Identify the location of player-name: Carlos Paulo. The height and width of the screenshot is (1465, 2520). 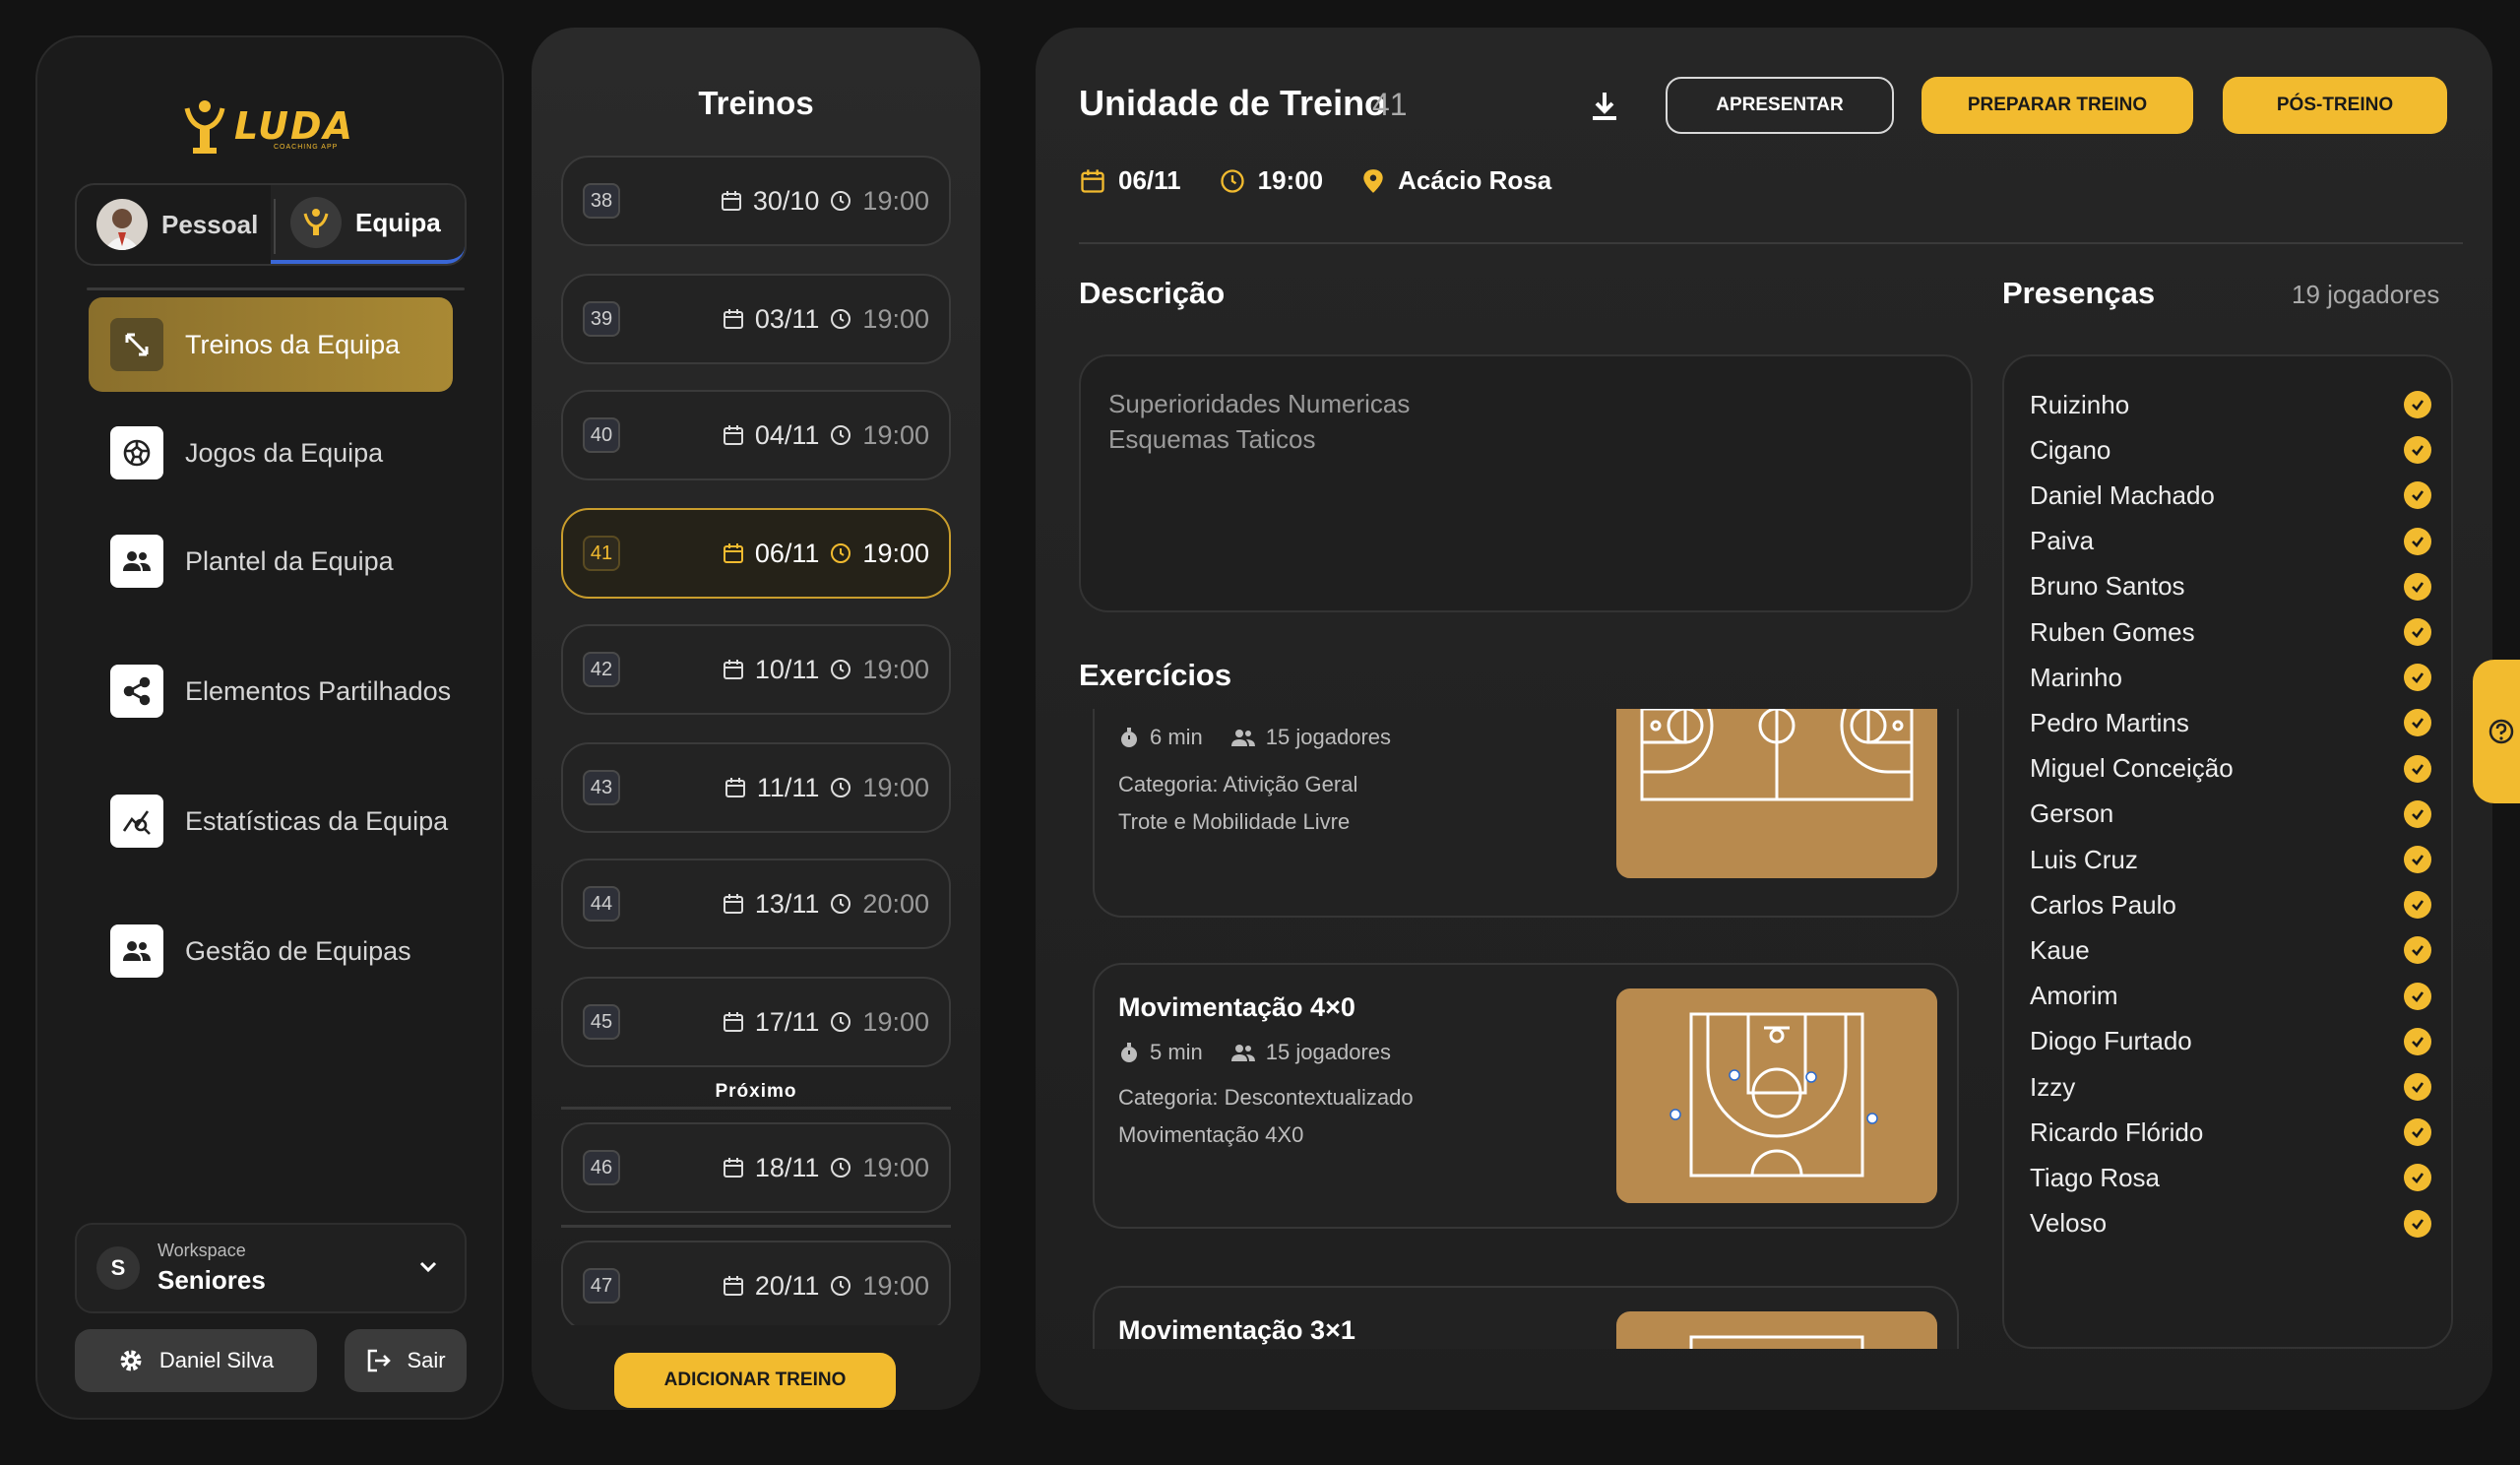
(2103, 904).